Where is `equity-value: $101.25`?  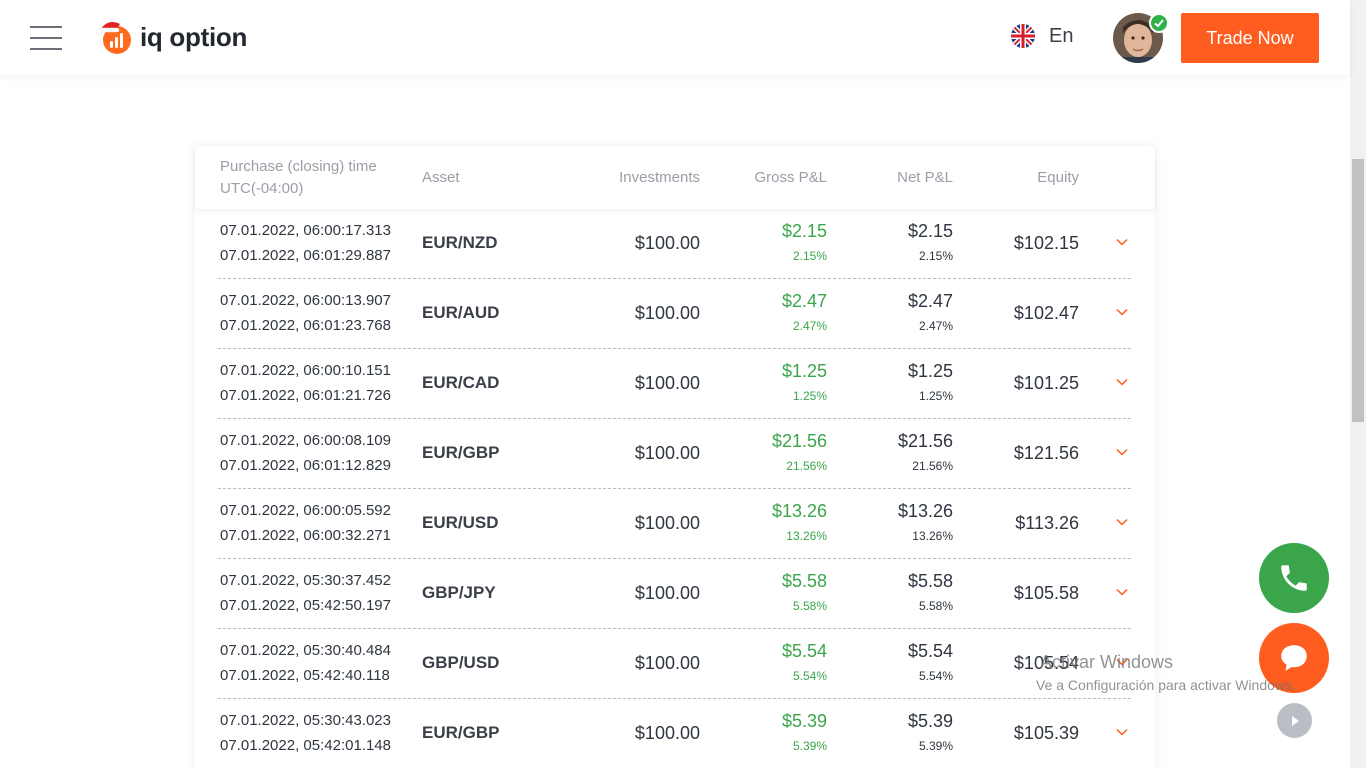 equity-value: $101.25 is located at coordinates (1046, 383).